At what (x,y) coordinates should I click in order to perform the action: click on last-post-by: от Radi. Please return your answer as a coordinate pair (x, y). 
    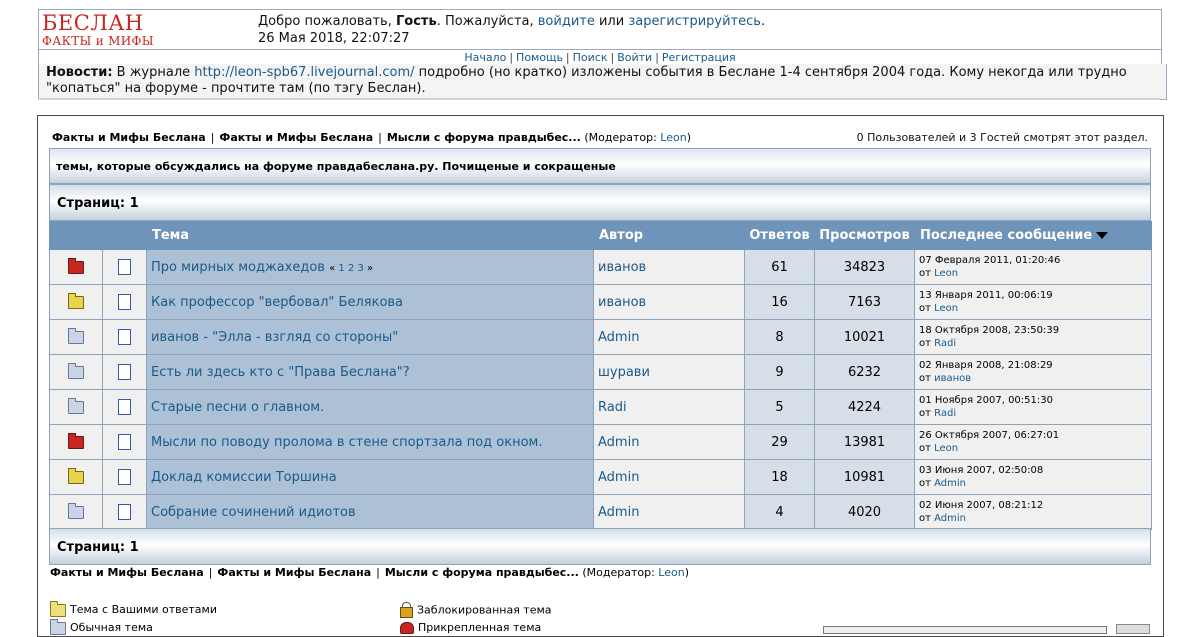
    Looking at the image, I should click on (1035, 413).